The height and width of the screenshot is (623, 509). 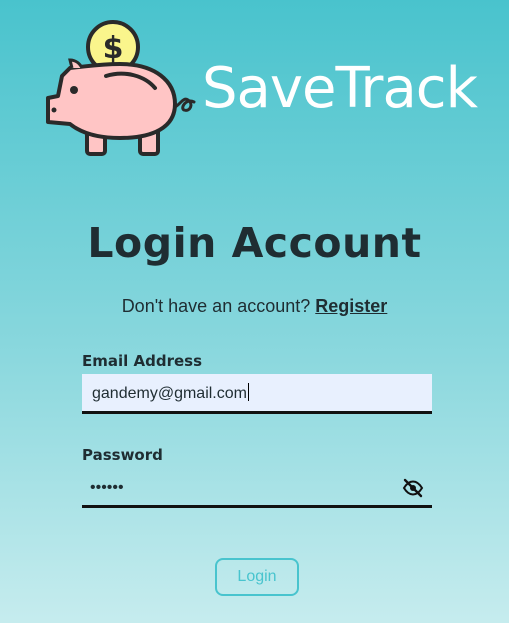 What do you see at coordinates (257, 489) in the screenshot?
I see `password-field: ••••••` at bounding box center [257, 489].